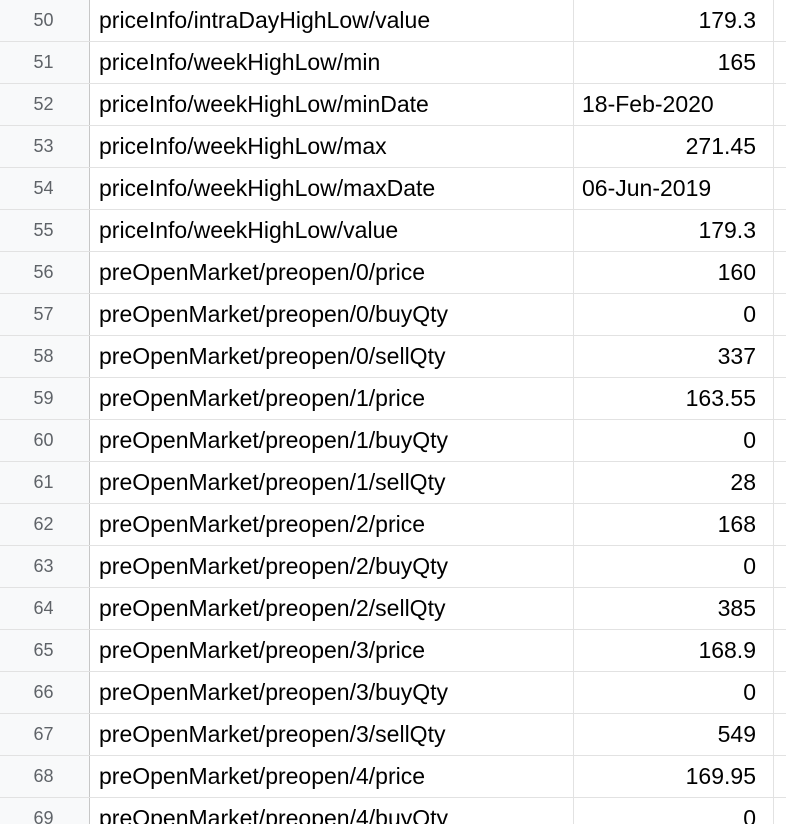  What do you see at coordinates (45, 104) in the screenshot?
I see `row-header: 52` at bounding box center [45, 104].